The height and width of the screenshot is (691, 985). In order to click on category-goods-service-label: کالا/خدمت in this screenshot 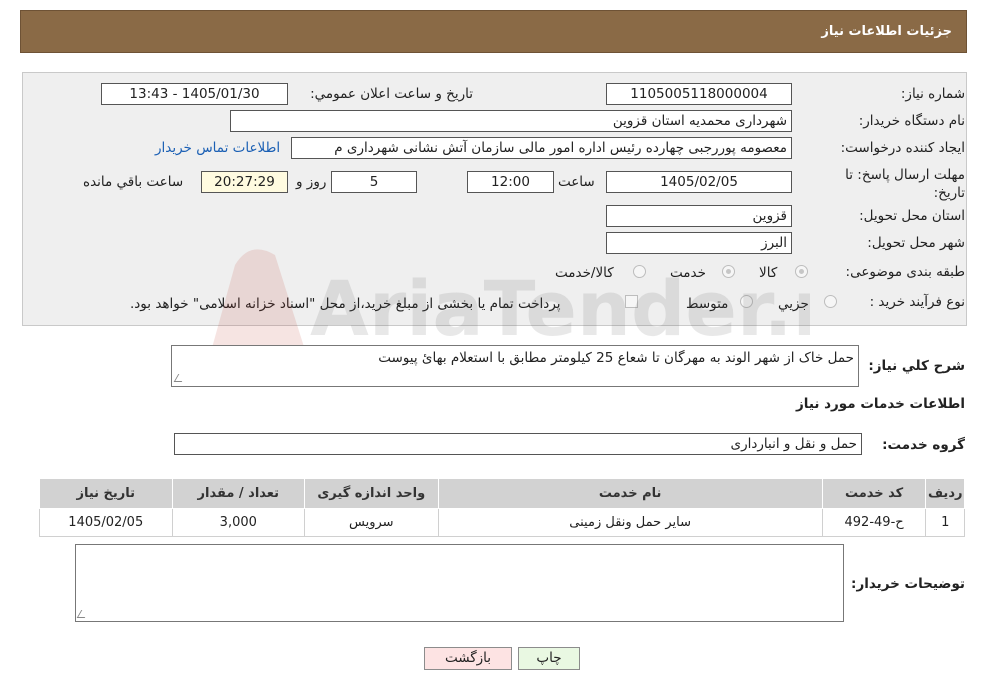, I will do `click(584, 273)`.